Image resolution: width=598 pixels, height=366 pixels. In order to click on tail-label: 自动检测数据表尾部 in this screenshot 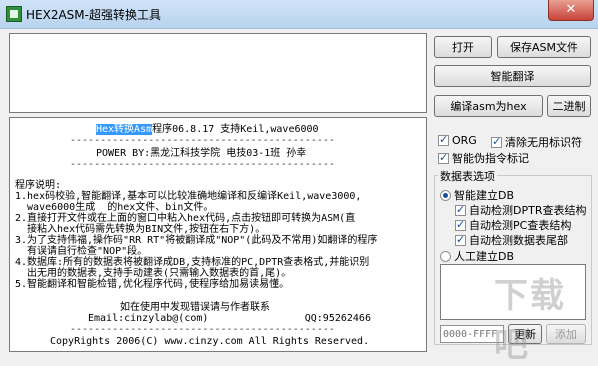, I will do `click(518, 240)`.